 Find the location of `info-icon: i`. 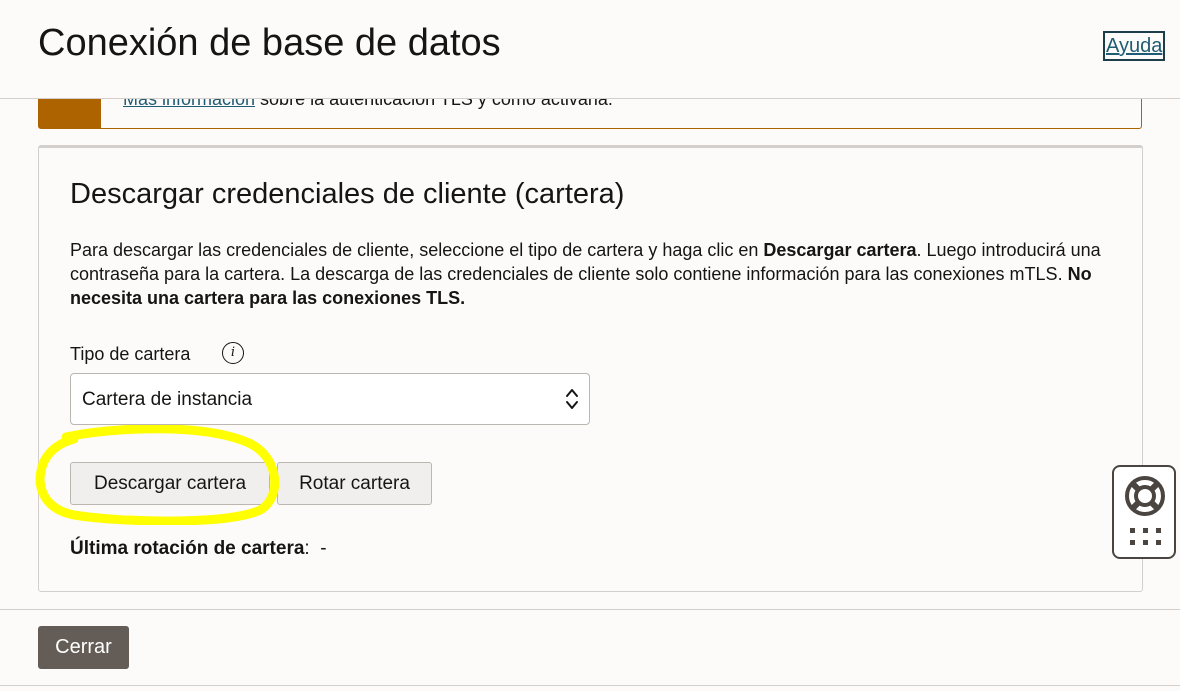

info-icon: i is located at coordinates (233, 353).